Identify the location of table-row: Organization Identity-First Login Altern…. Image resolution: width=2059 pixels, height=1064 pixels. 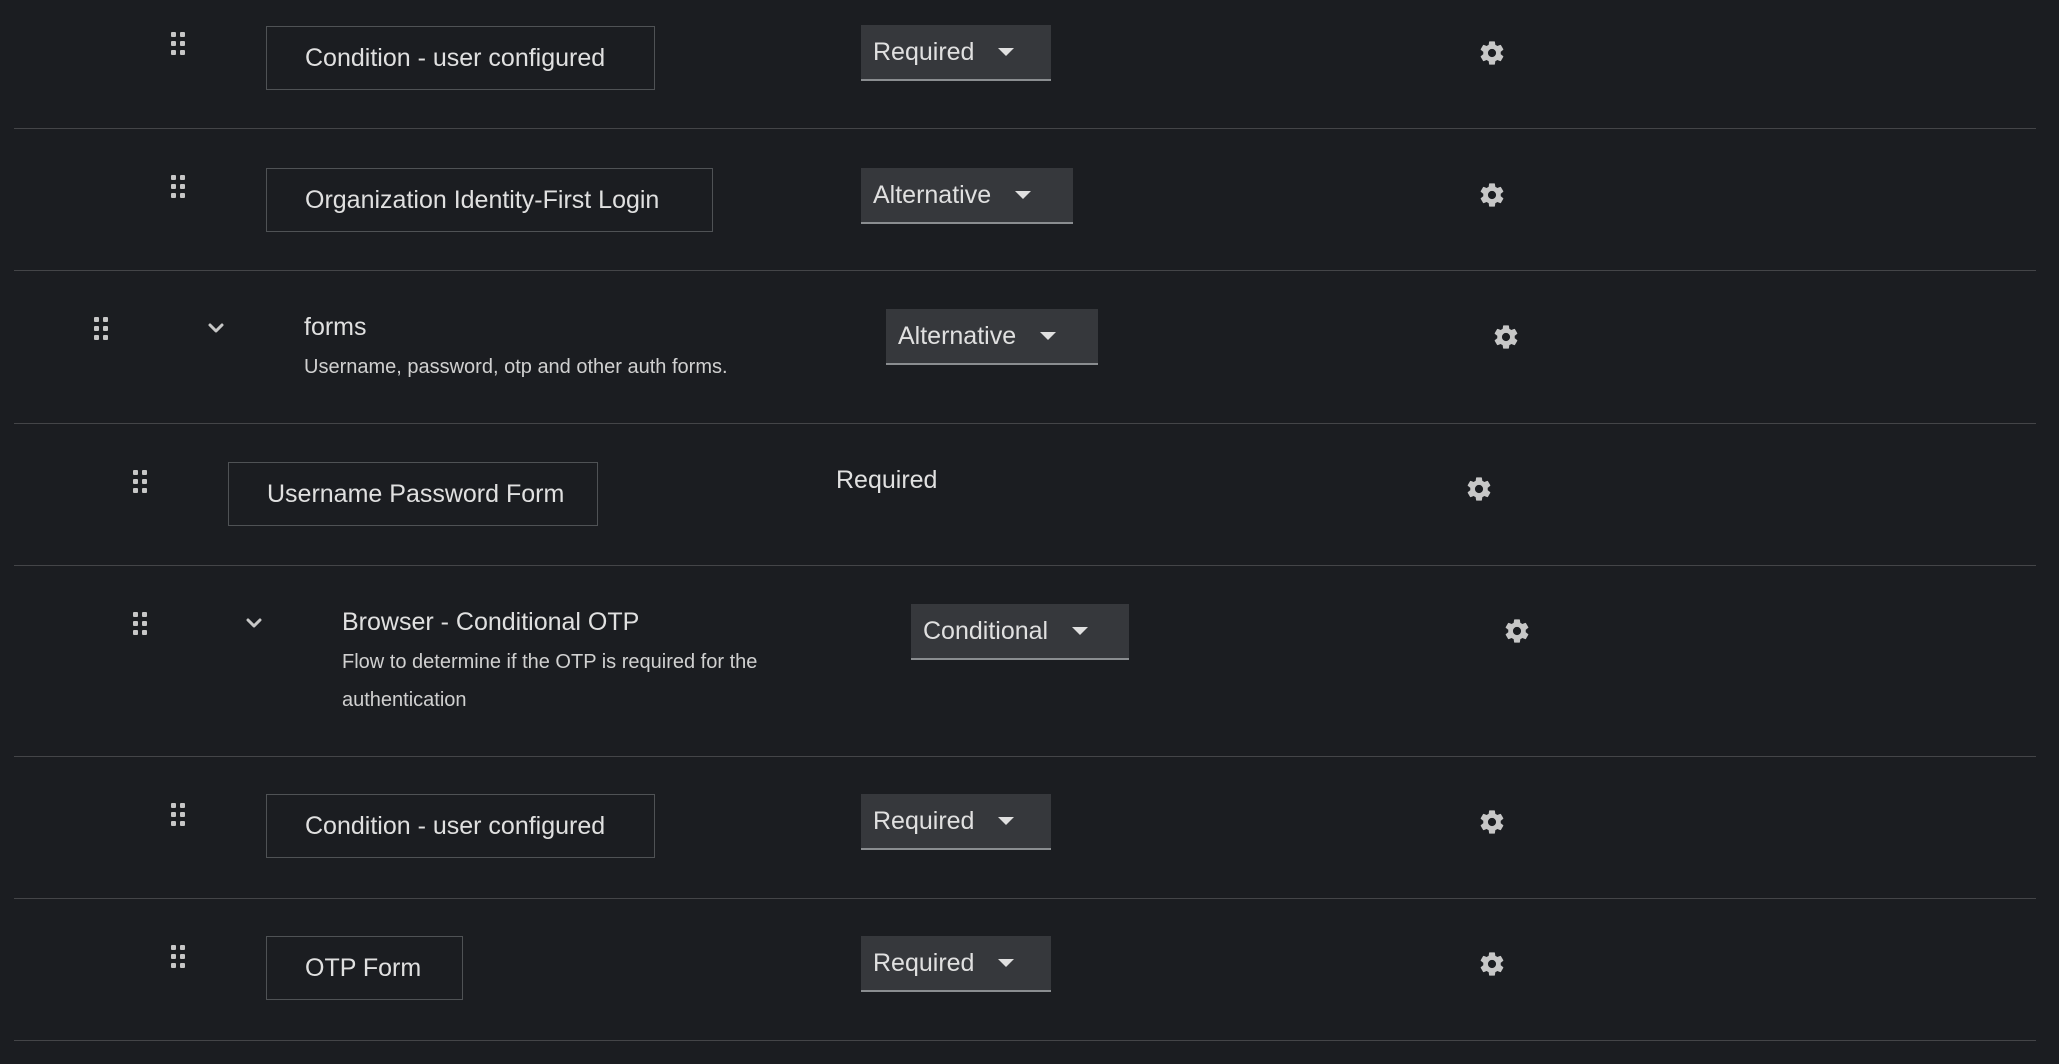
(1025, 200).